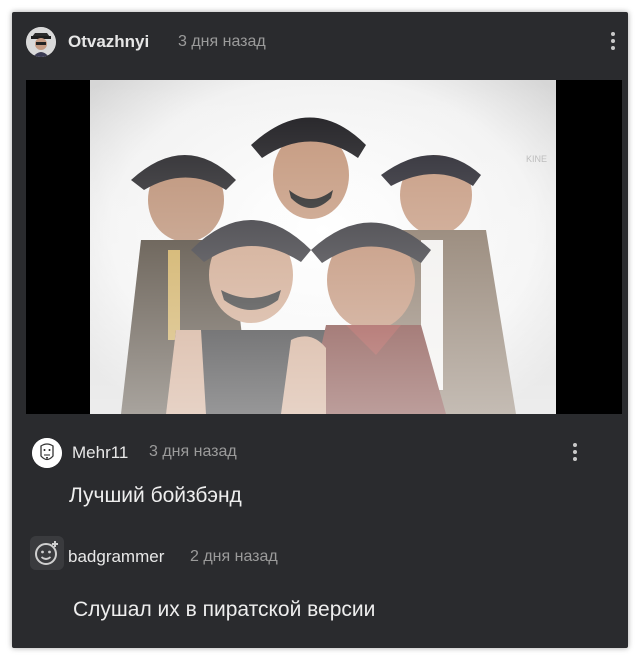 The image size is (640, 660). Describe the element at coordinates (155, 495) in the screenshot. I see `comment-text: Лучший бойзбэнд` at that location.